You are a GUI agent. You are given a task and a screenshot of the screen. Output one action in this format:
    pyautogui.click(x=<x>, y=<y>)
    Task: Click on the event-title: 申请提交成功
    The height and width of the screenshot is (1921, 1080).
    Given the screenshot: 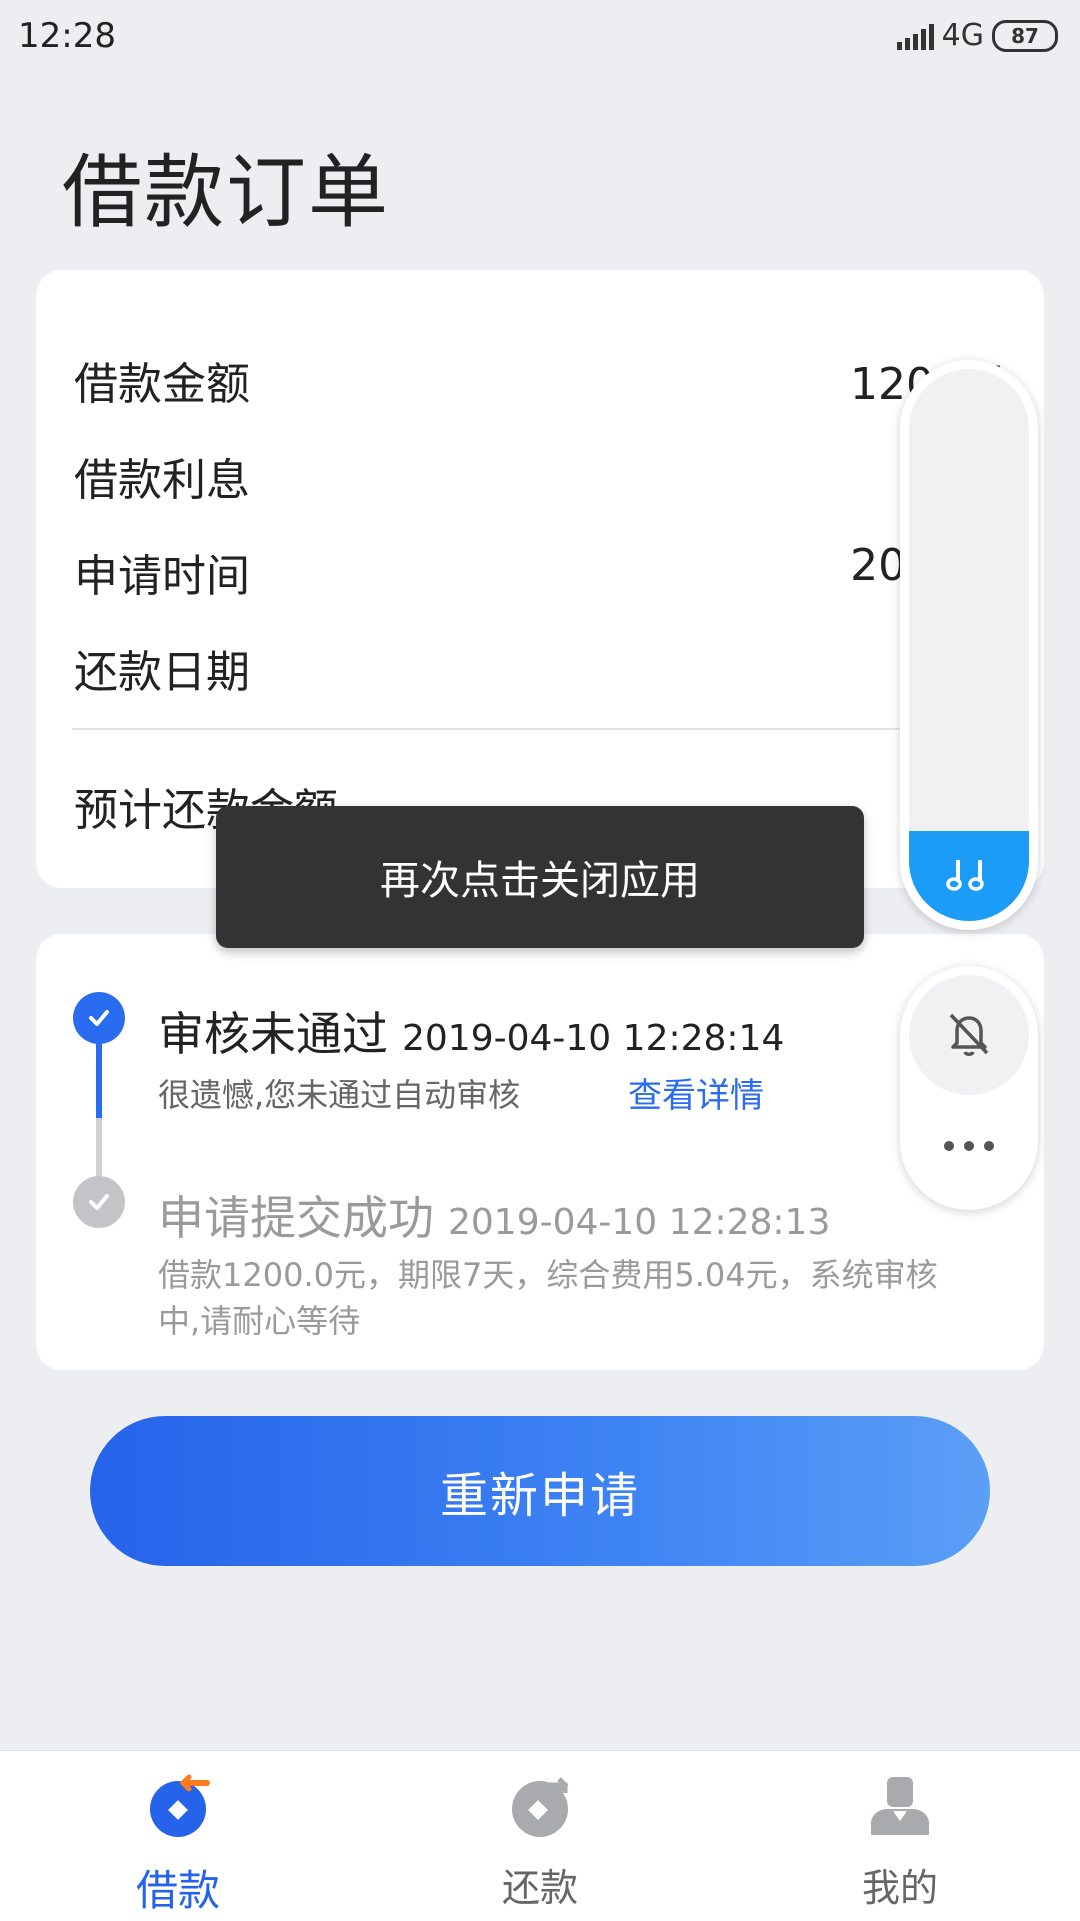 What is the action you would take?
    pyautogui.click(x=296, y=1218)
    